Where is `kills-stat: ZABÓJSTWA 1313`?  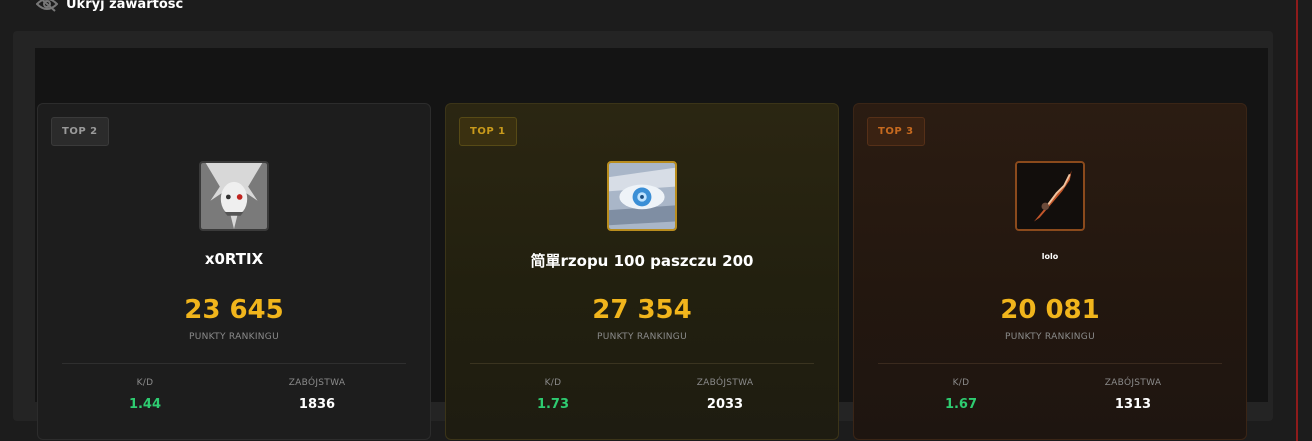 kills-stat: ZABÓJSTWA 1313 is located at coordinates (1133, 395).